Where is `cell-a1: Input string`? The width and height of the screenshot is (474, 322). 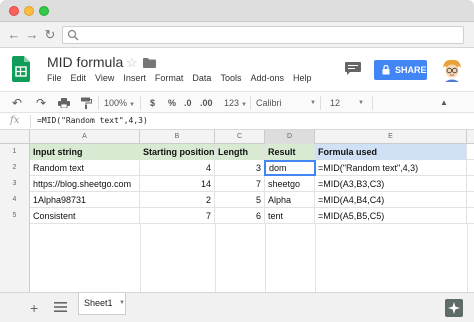
cell-a1: Input string is located at coordinates (85, 152).